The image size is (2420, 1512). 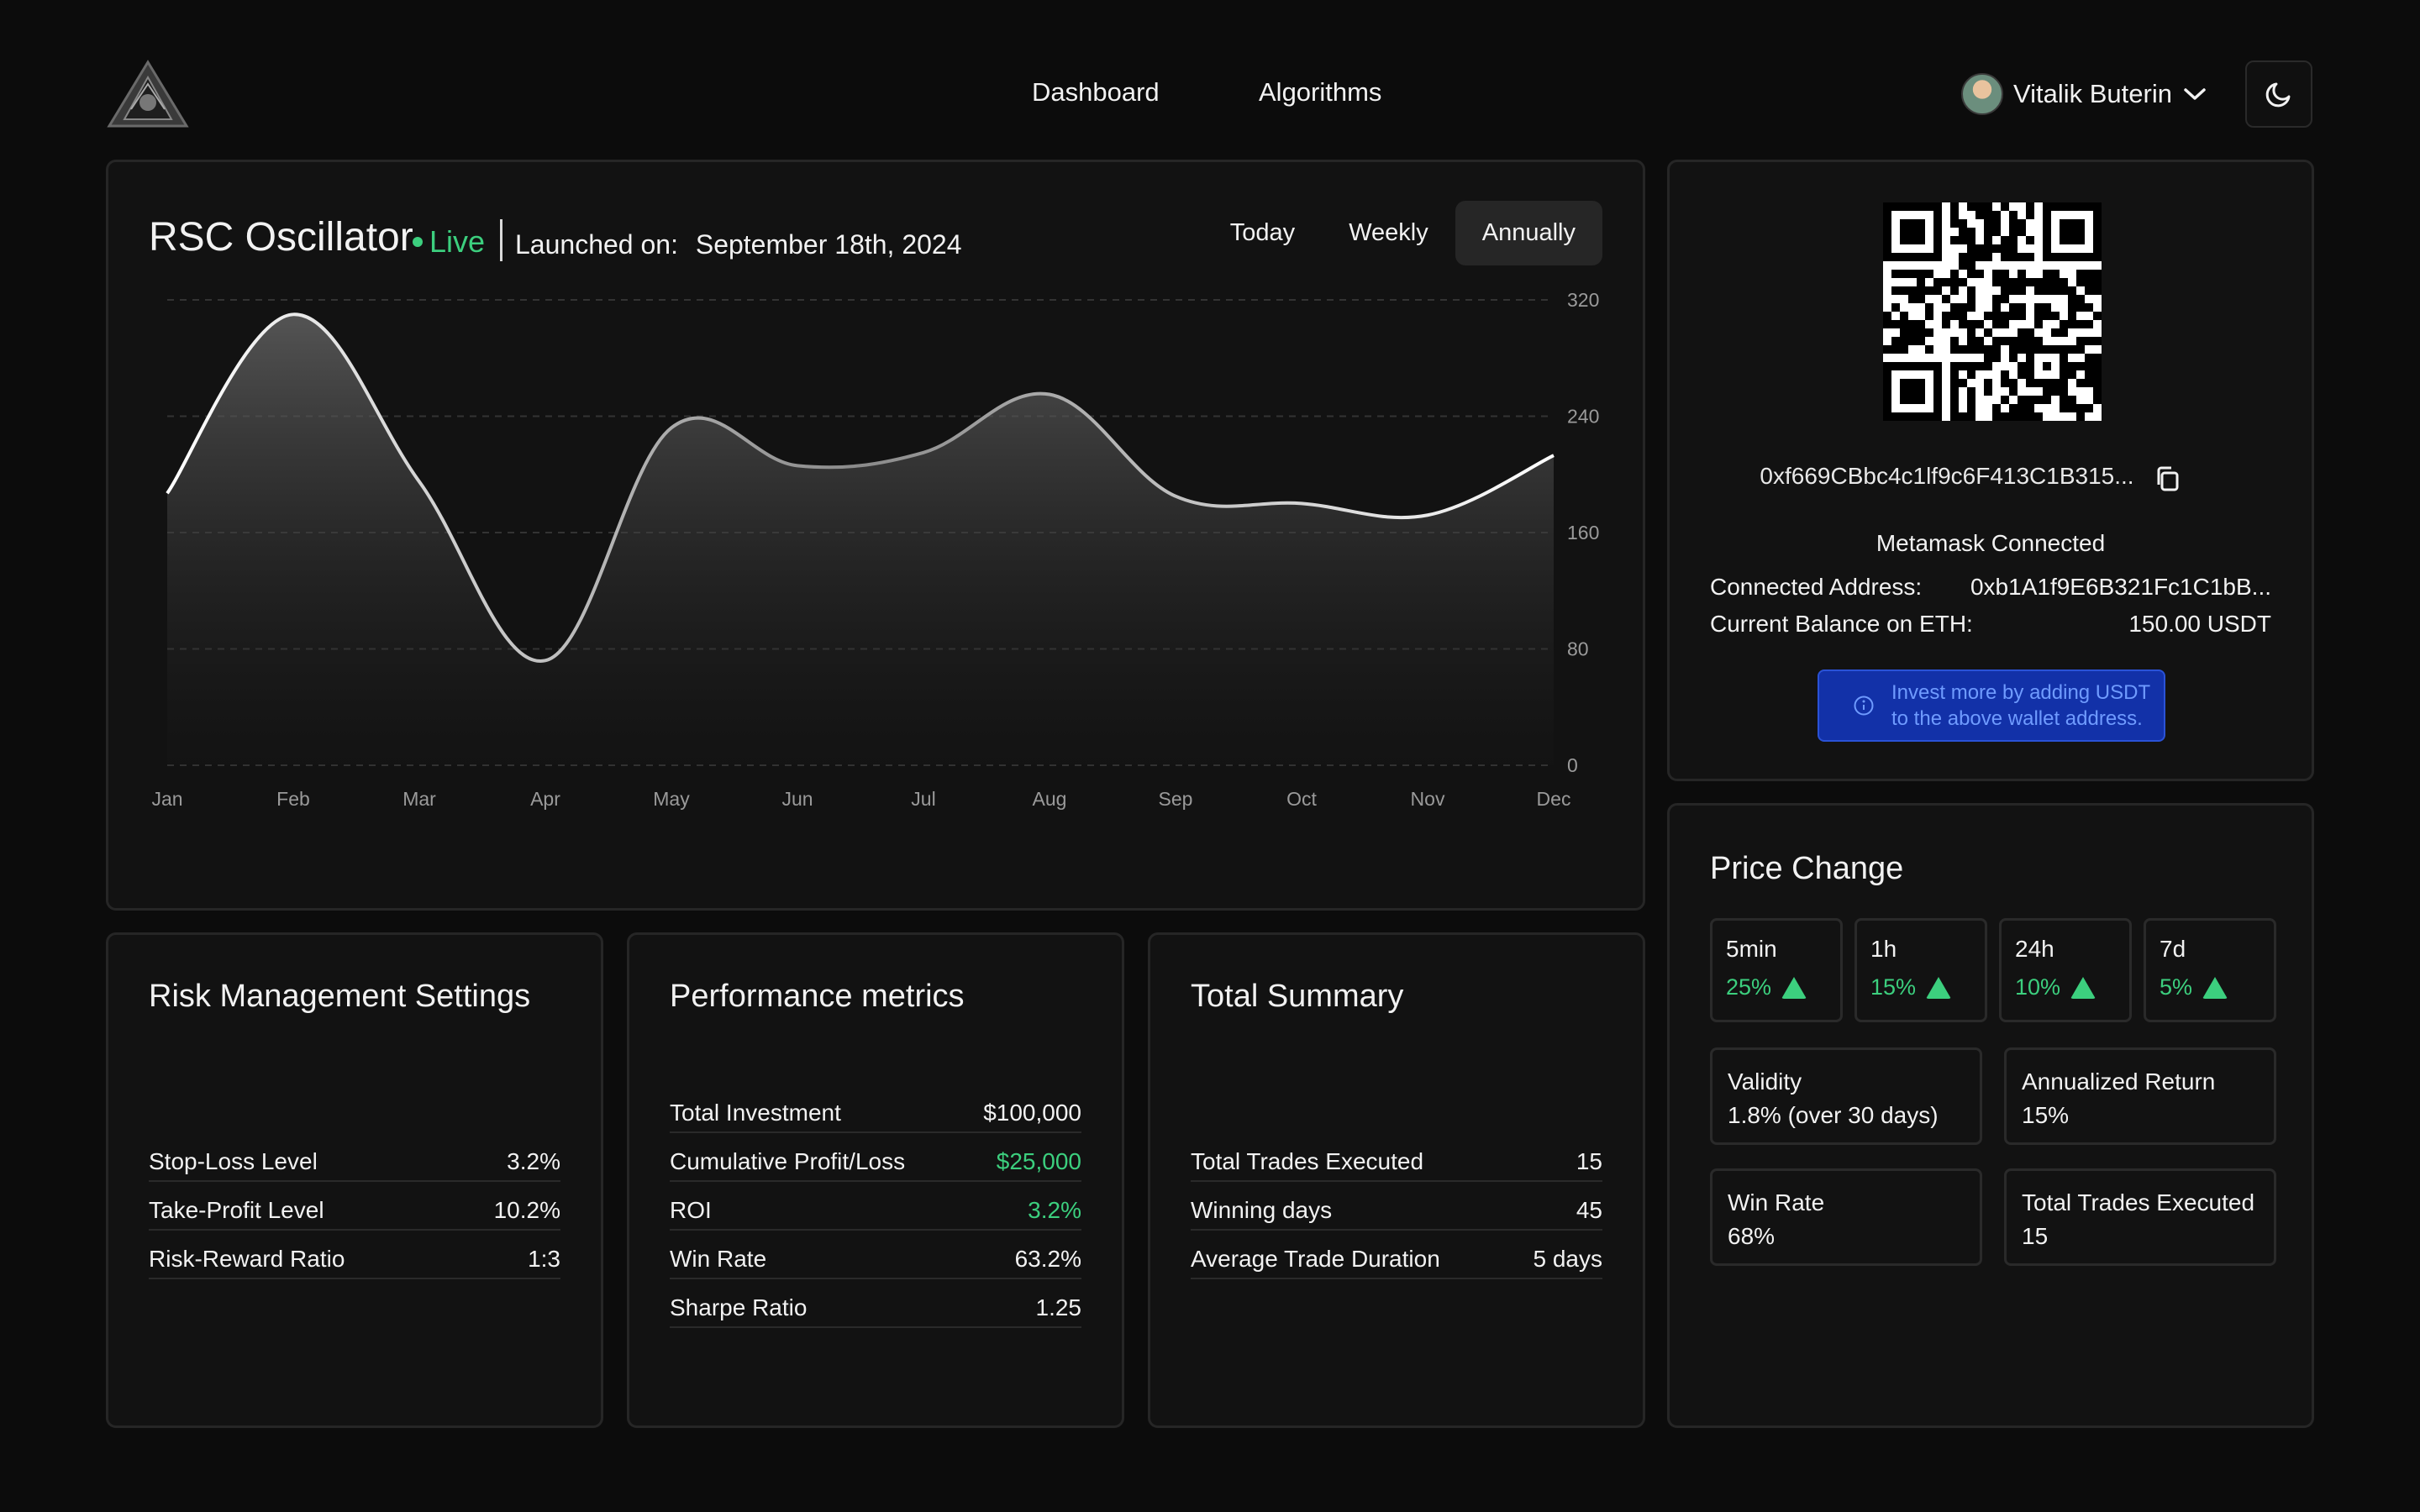 What do you see at coordinates (148, 94) in the screenshot?
I see `app-logo` at bounding box center [148, 94].